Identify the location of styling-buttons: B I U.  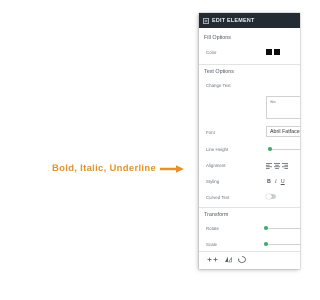
(276, 182).